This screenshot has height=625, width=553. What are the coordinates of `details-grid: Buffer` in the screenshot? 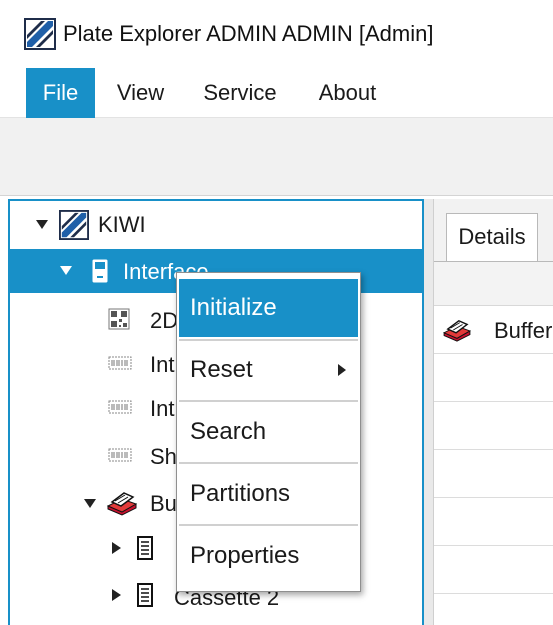 It's located at (493, 443).